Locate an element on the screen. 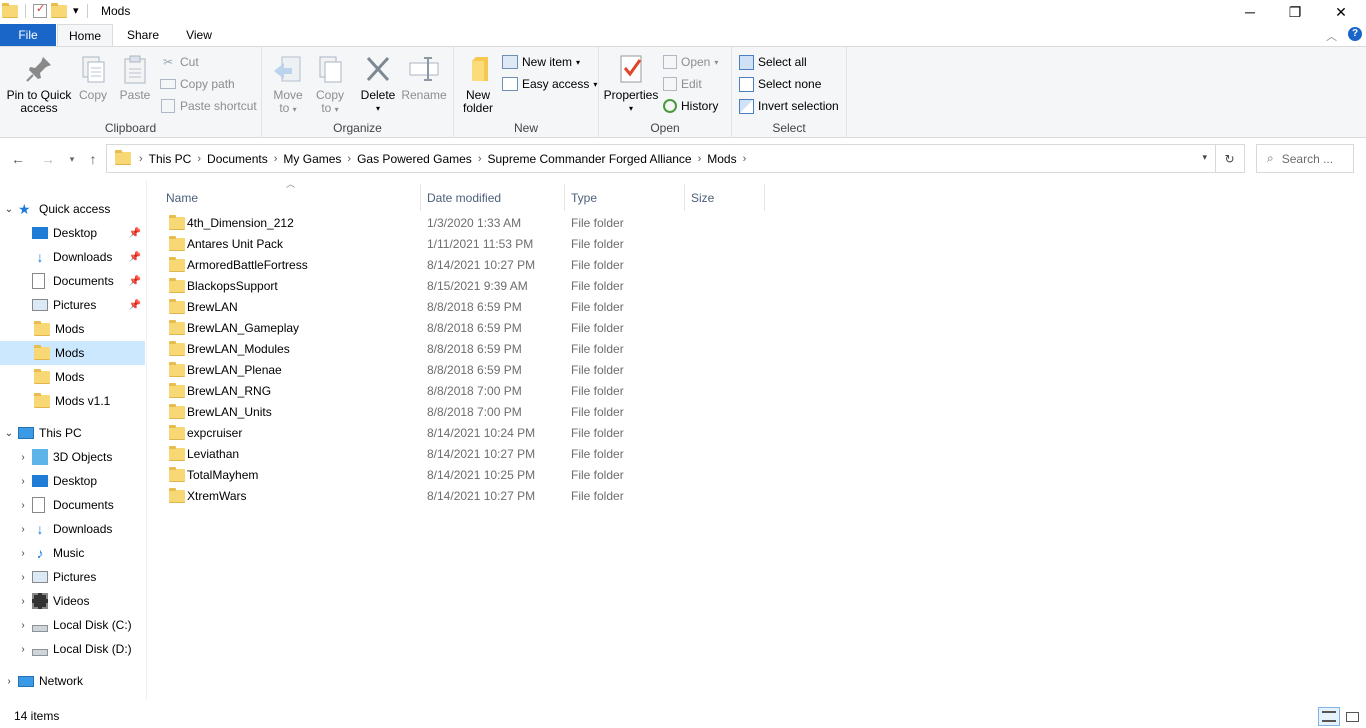  history-button: History is located at coordinates (690, 106).